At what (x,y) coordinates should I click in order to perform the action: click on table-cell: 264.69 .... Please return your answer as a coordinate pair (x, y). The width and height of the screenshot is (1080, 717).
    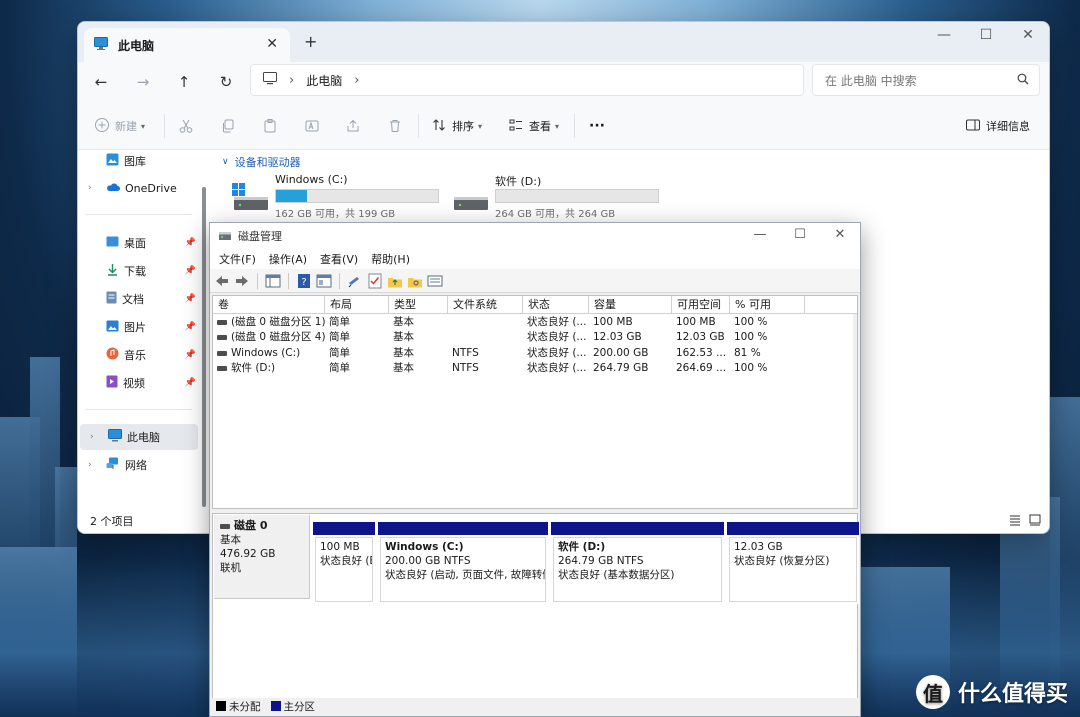
    Looking at the image, I should click on (701, 368).